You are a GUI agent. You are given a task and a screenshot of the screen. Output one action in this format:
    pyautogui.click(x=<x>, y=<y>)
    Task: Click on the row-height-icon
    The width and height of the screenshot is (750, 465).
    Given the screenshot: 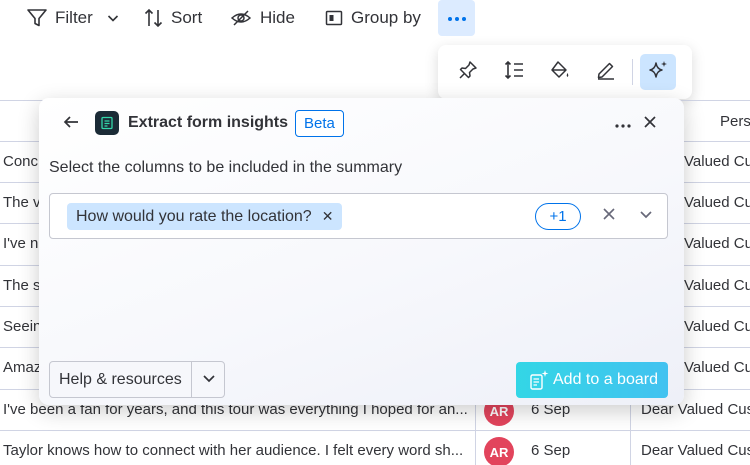 What is the action you would take?
    pyautogui.click(x=514, y=72)
    